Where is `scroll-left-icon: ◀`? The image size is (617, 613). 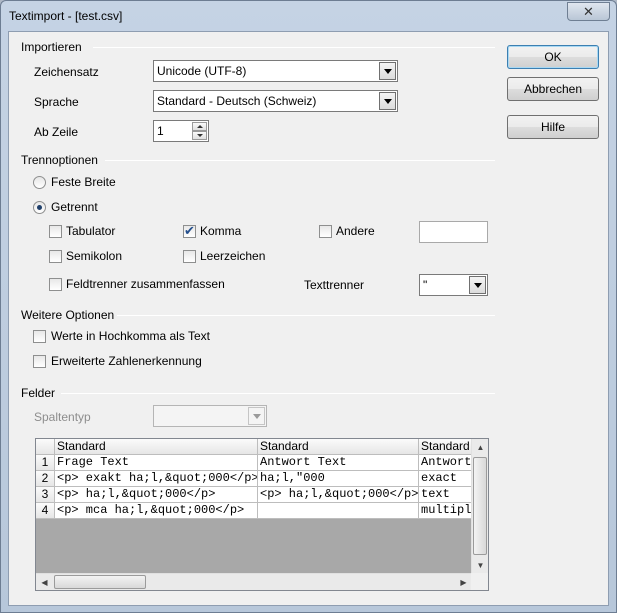
scroll-left-icon: ◀ is located at coordinates (44, 582).